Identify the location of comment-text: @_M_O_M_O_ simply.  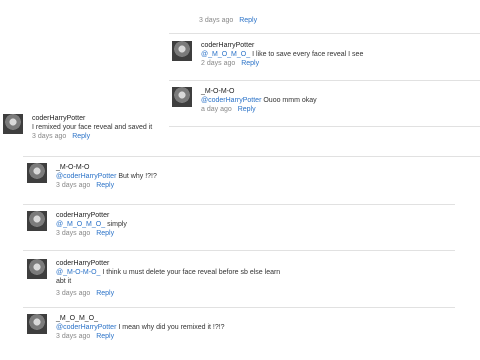
(91, 224).